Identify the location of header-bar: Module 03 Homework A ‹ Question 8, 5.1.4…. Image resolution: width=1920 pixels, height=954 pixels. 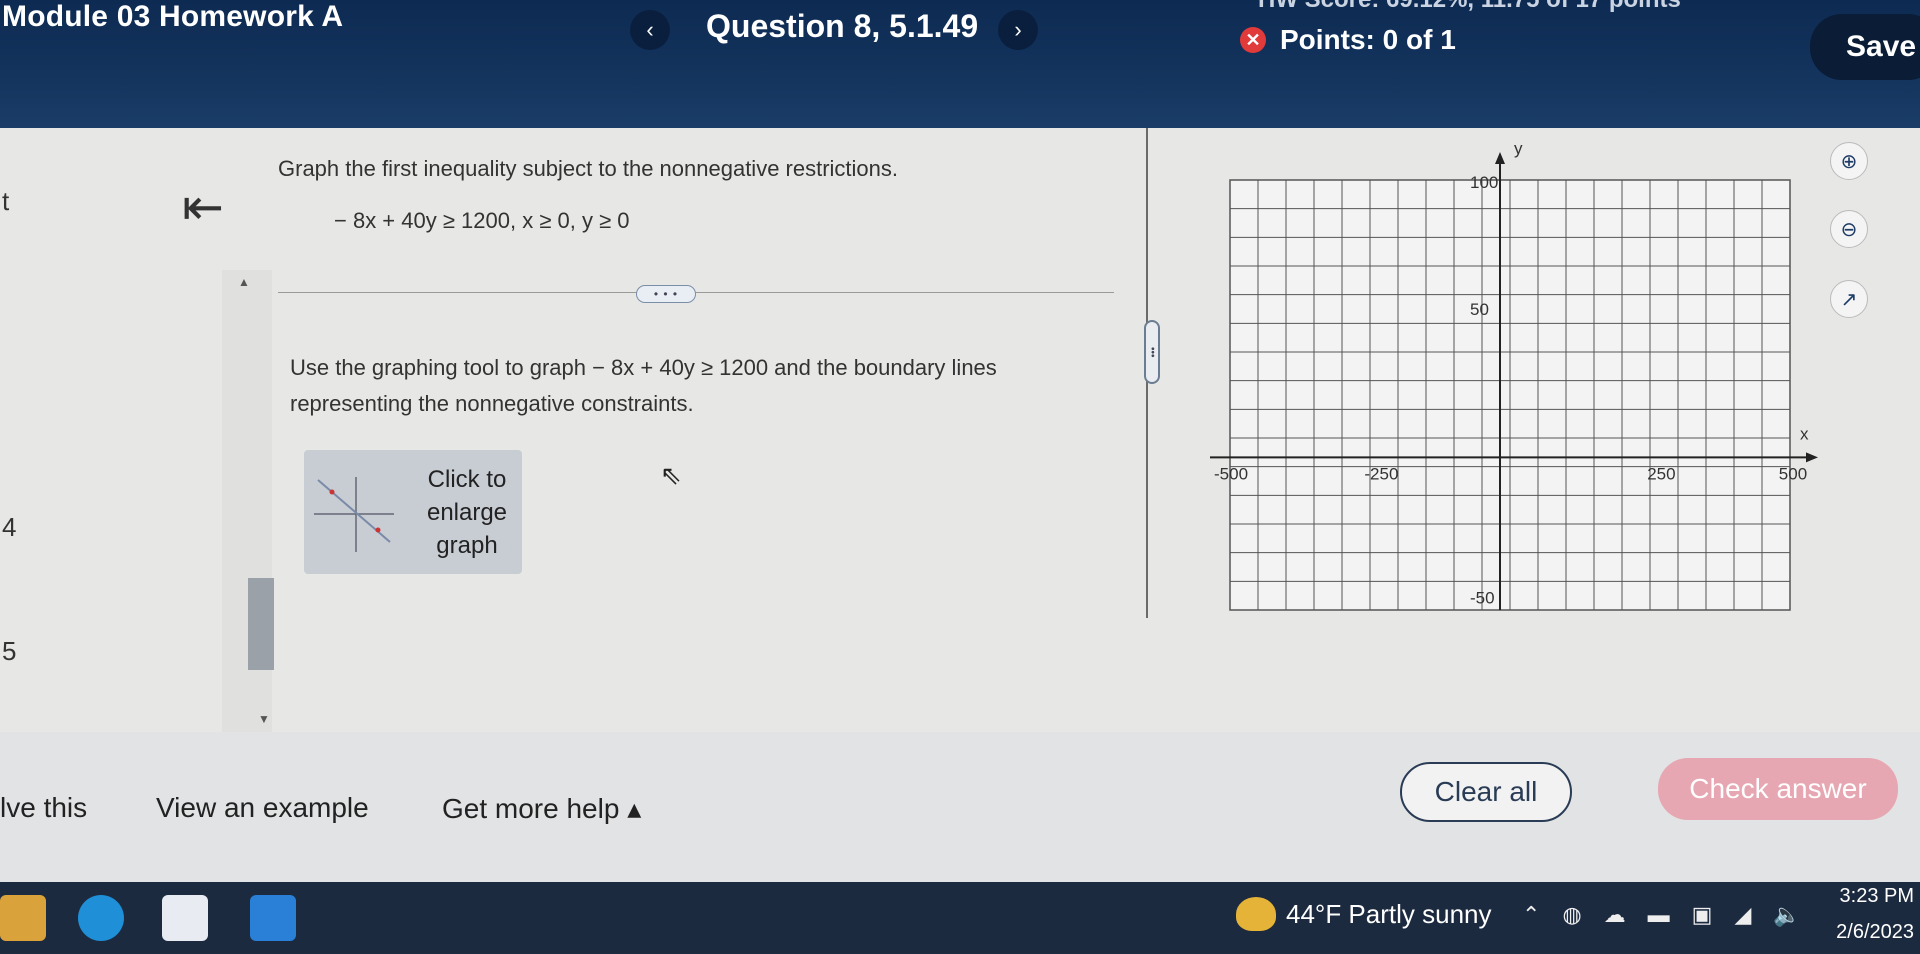
(960, 64).